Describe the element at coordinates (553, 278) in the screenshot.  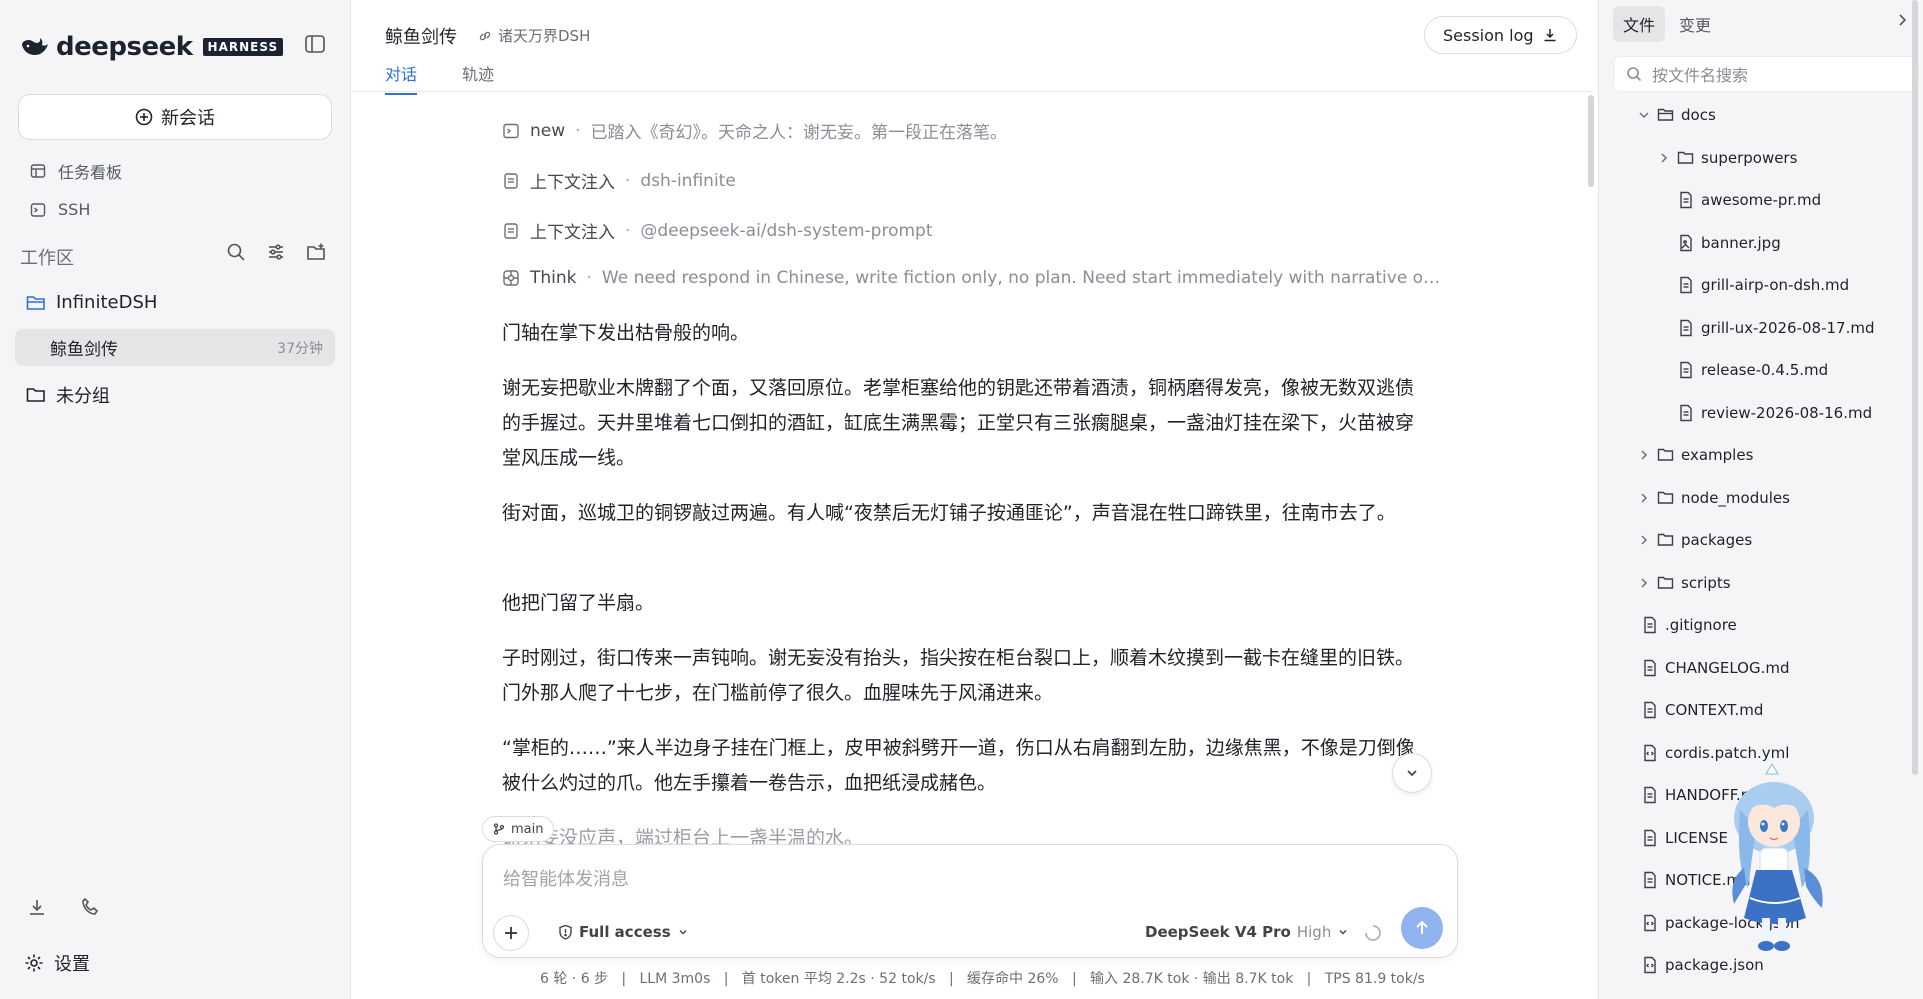
I see `event-key: Think` at that location.